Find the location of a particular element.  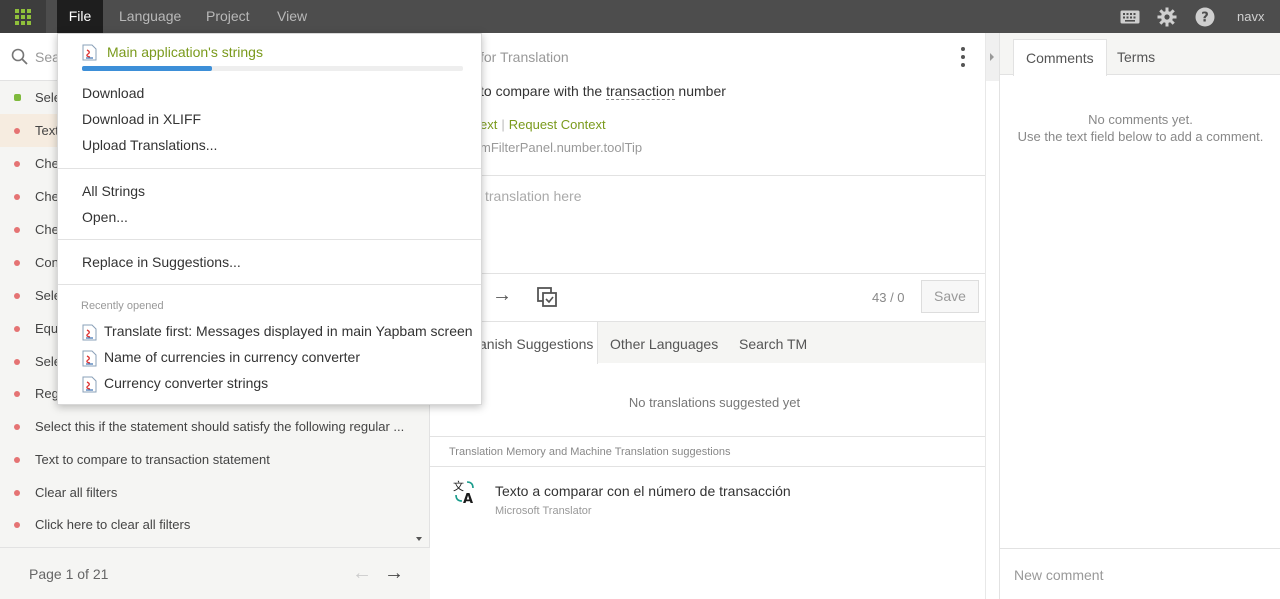

no-suggestions-text: No translations suggested yet is located at coordinates (714, 402).